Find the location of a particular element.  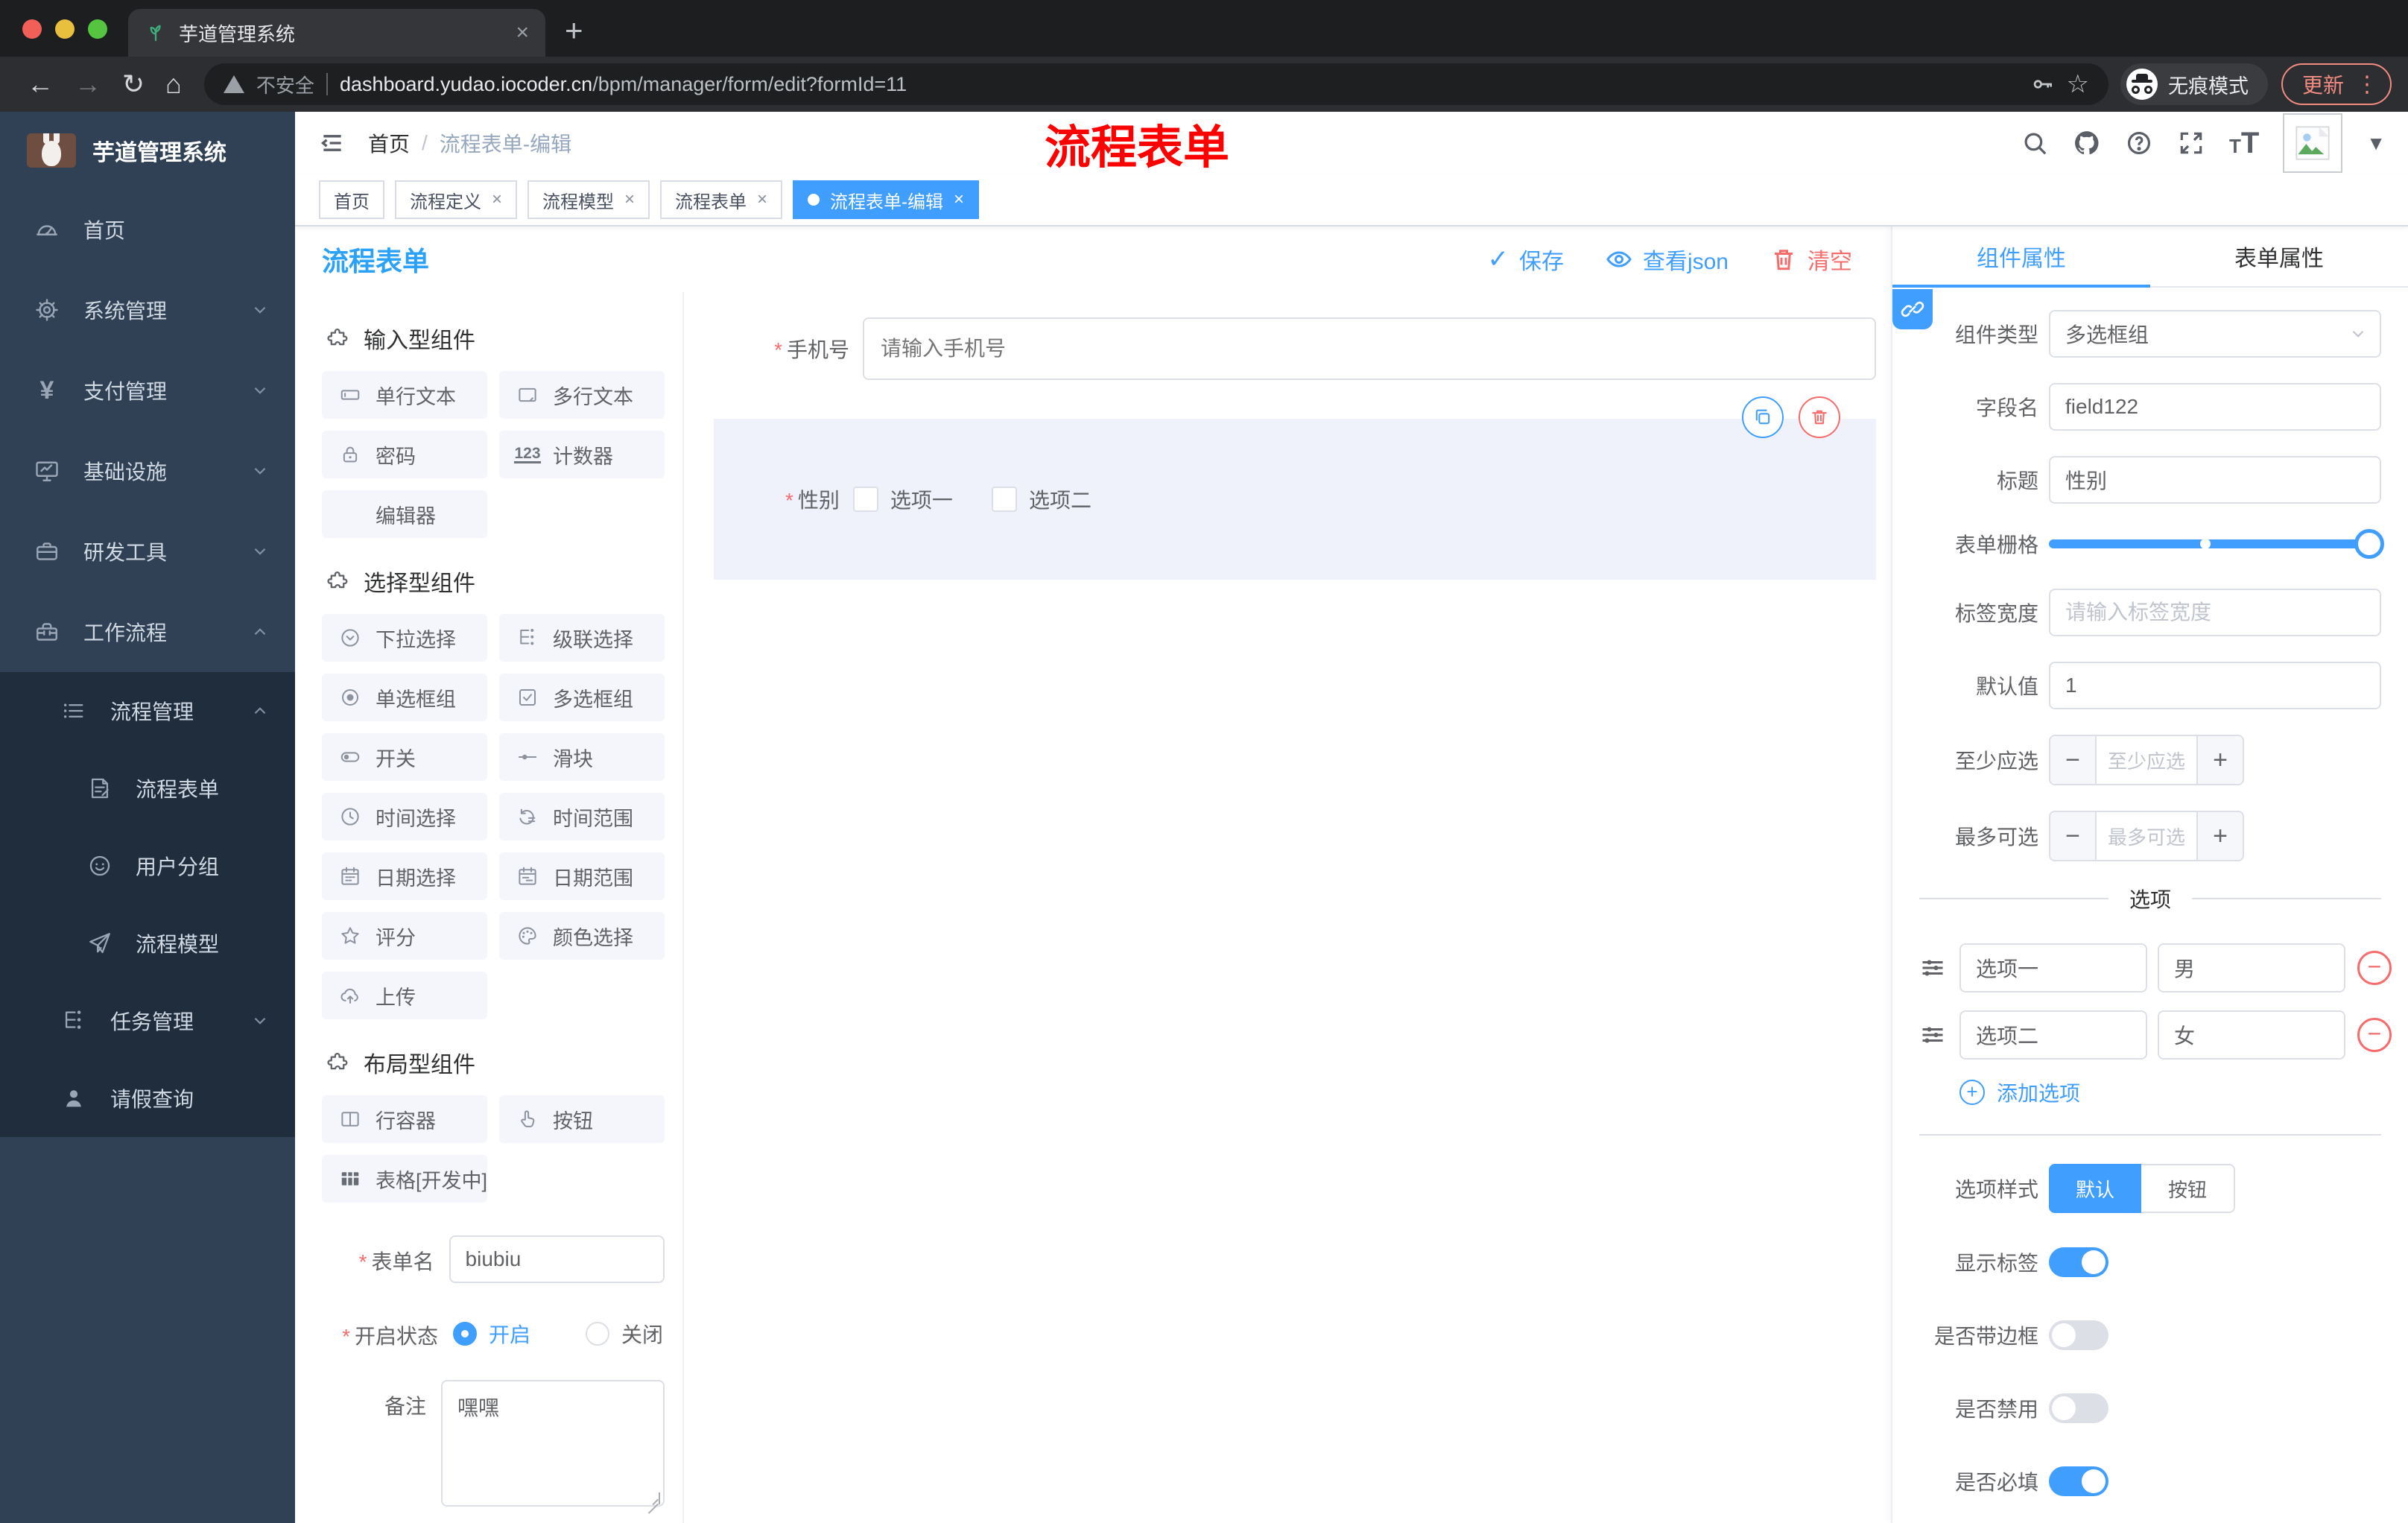

link-handle-button is located at coordinates (1912, 309).